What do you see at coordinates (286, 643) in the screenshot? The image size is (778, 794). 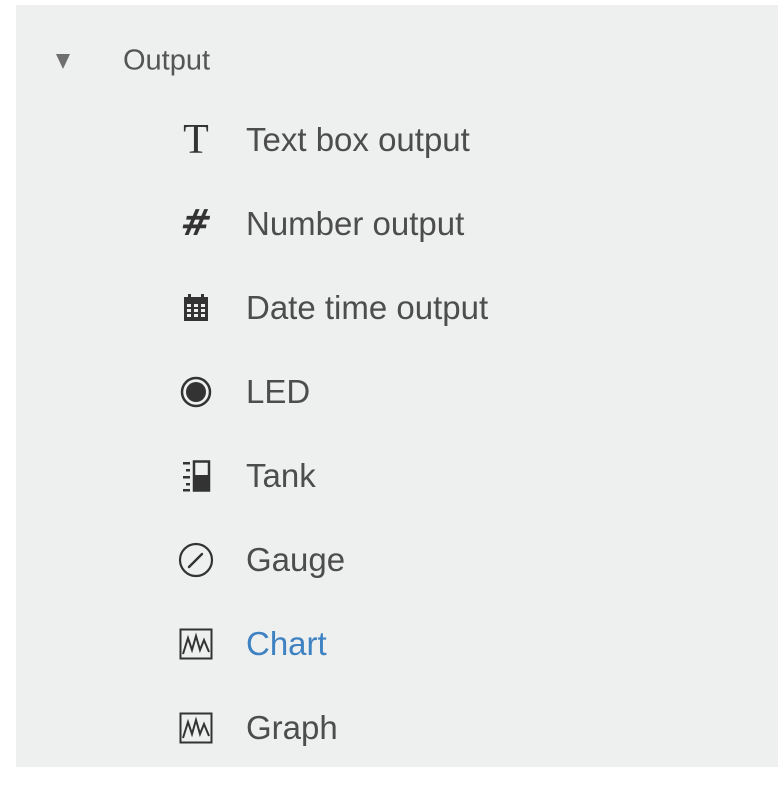 I see `palette-item-label: Chart` at bounding box center [286, 643].